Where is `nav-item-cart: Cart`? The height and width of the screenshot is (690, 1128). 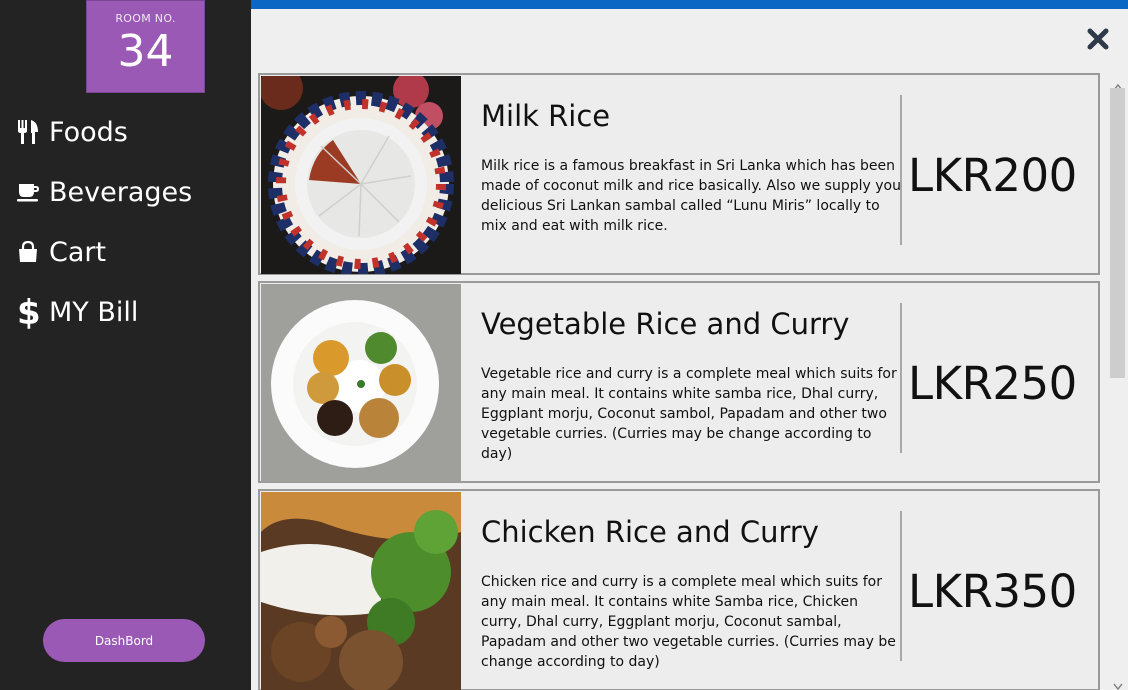 nav-item-cart: Cart is located at coordinates (61, 252).